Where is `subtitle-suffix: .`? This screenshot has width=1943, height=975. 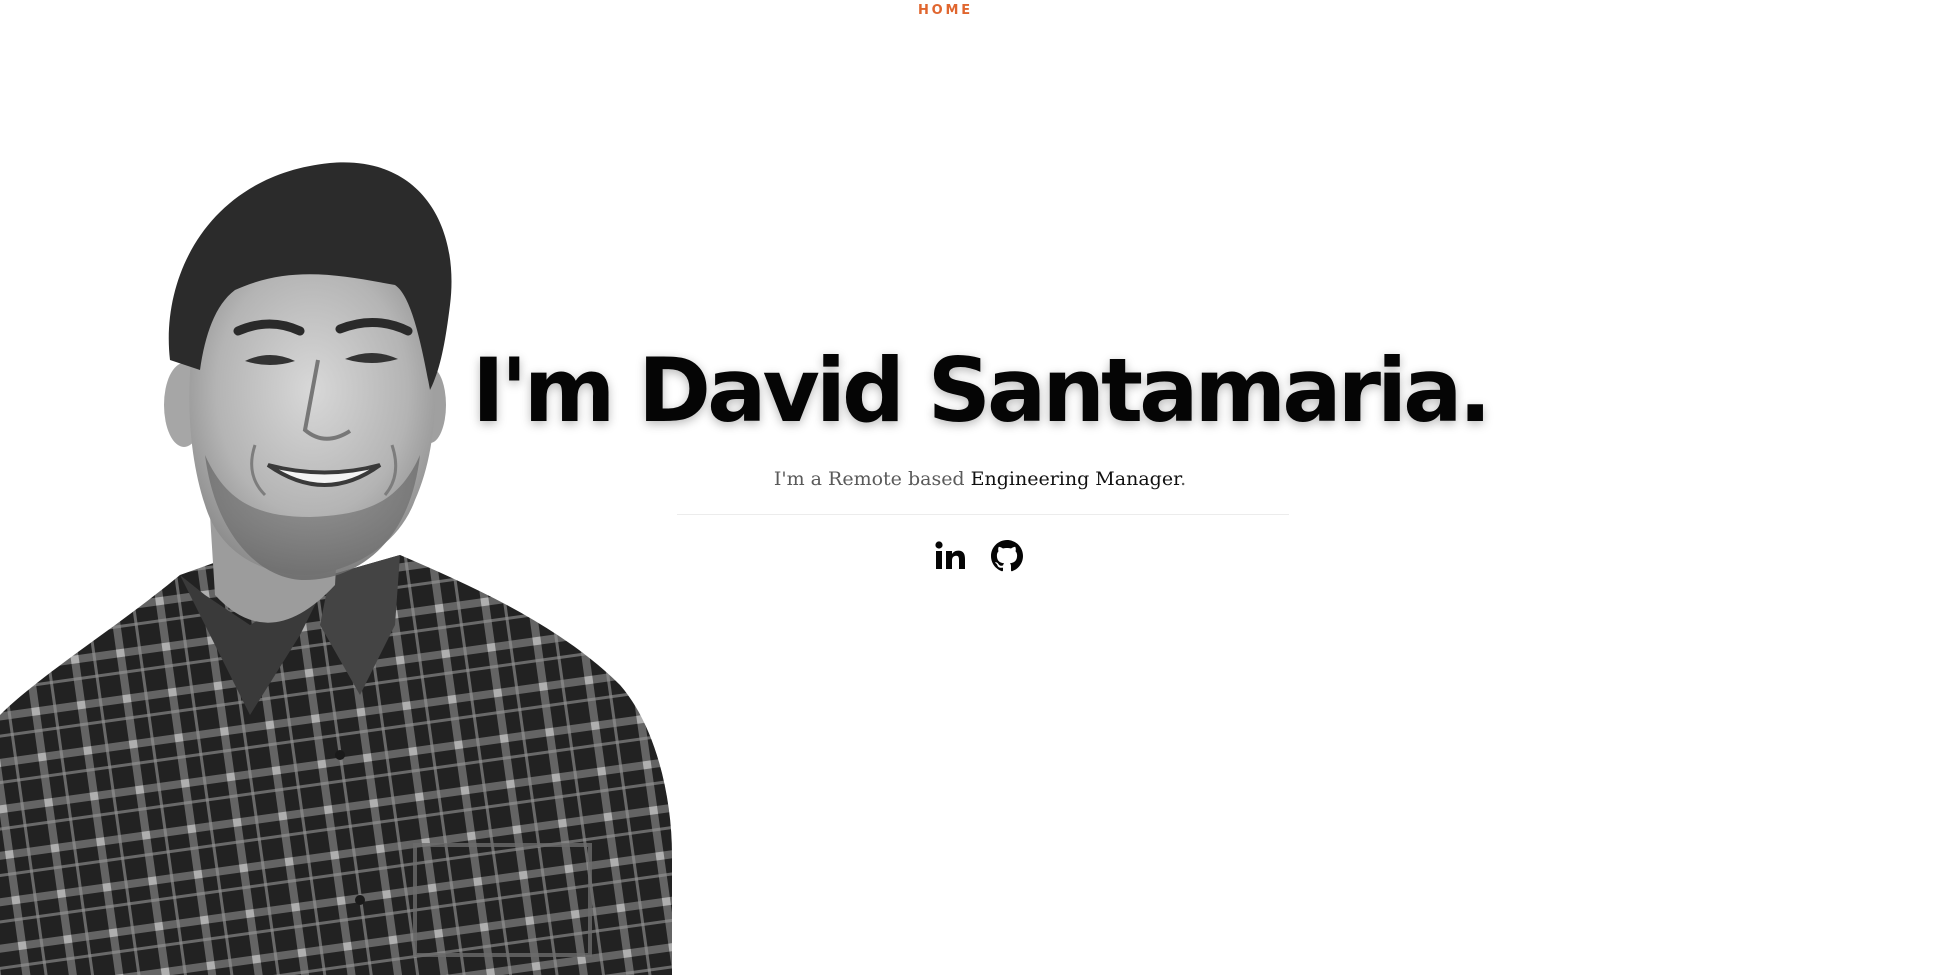
subtitle-suffix: . is located at coordinates (1183, 479).